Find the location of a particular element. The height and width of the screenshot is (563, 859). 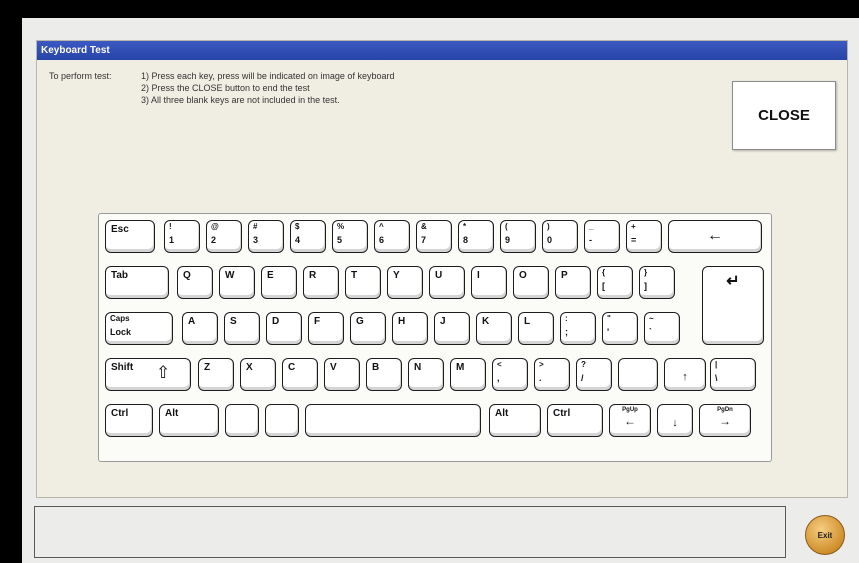

key-label: S is located at coordinates (233, 321).